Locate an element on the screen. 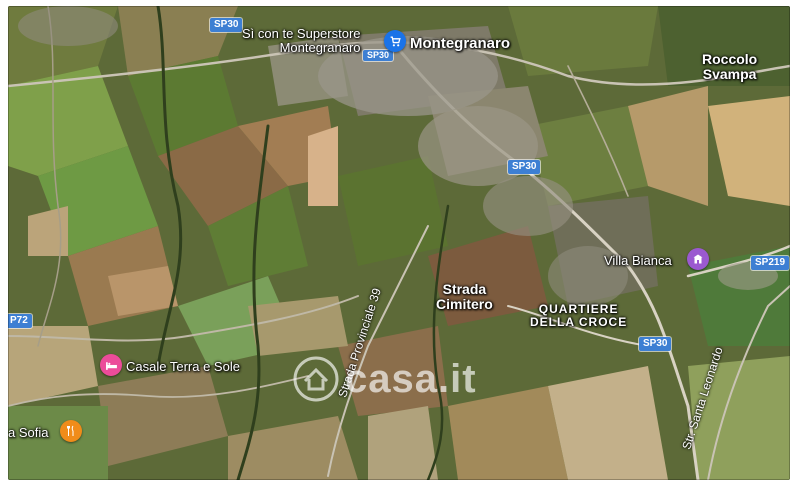 Image resolution: width=800 pixels, height=486 pixels. road-shield-sp30-small: SP30 is located at coordinates (378, 55).